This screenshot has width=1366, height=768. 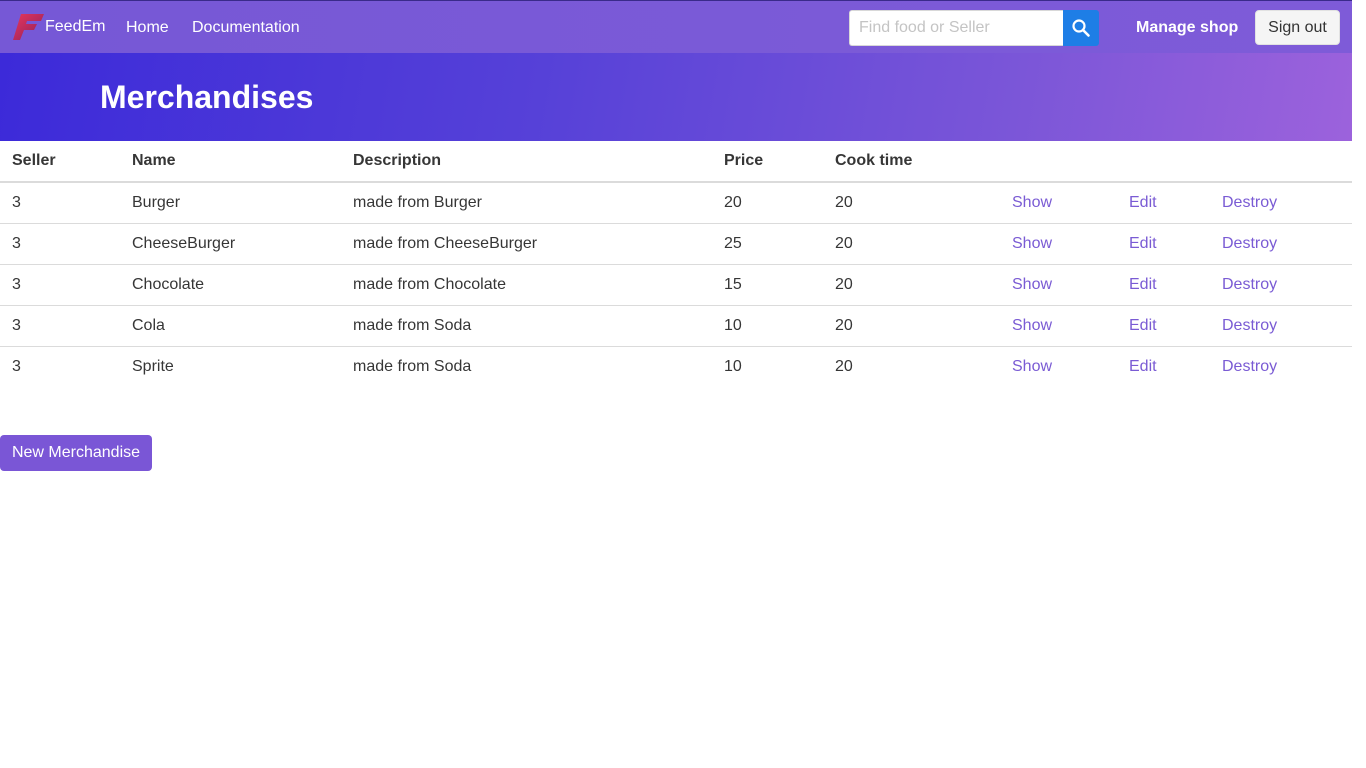 I want to click on cell-price: 15, so click(x=767, y=285).